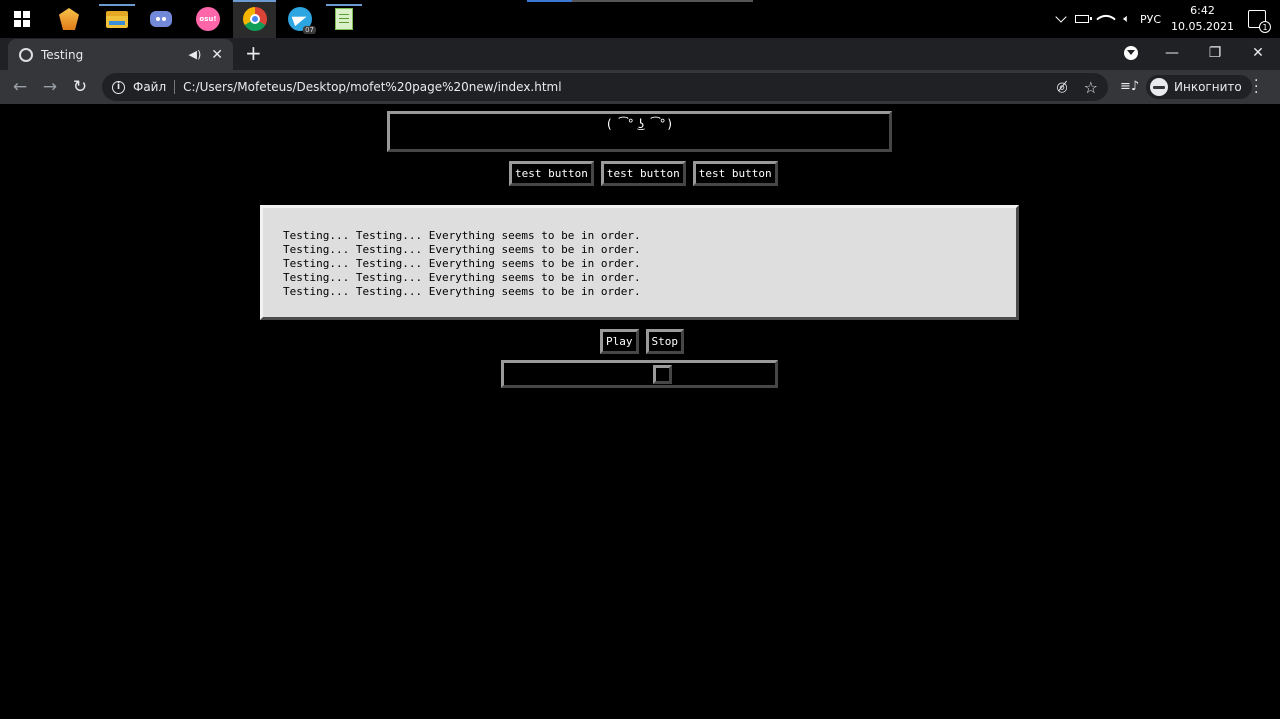 This screenshot has height=719, width=1280. I want to click on play-button: Play, so click(619, 341).